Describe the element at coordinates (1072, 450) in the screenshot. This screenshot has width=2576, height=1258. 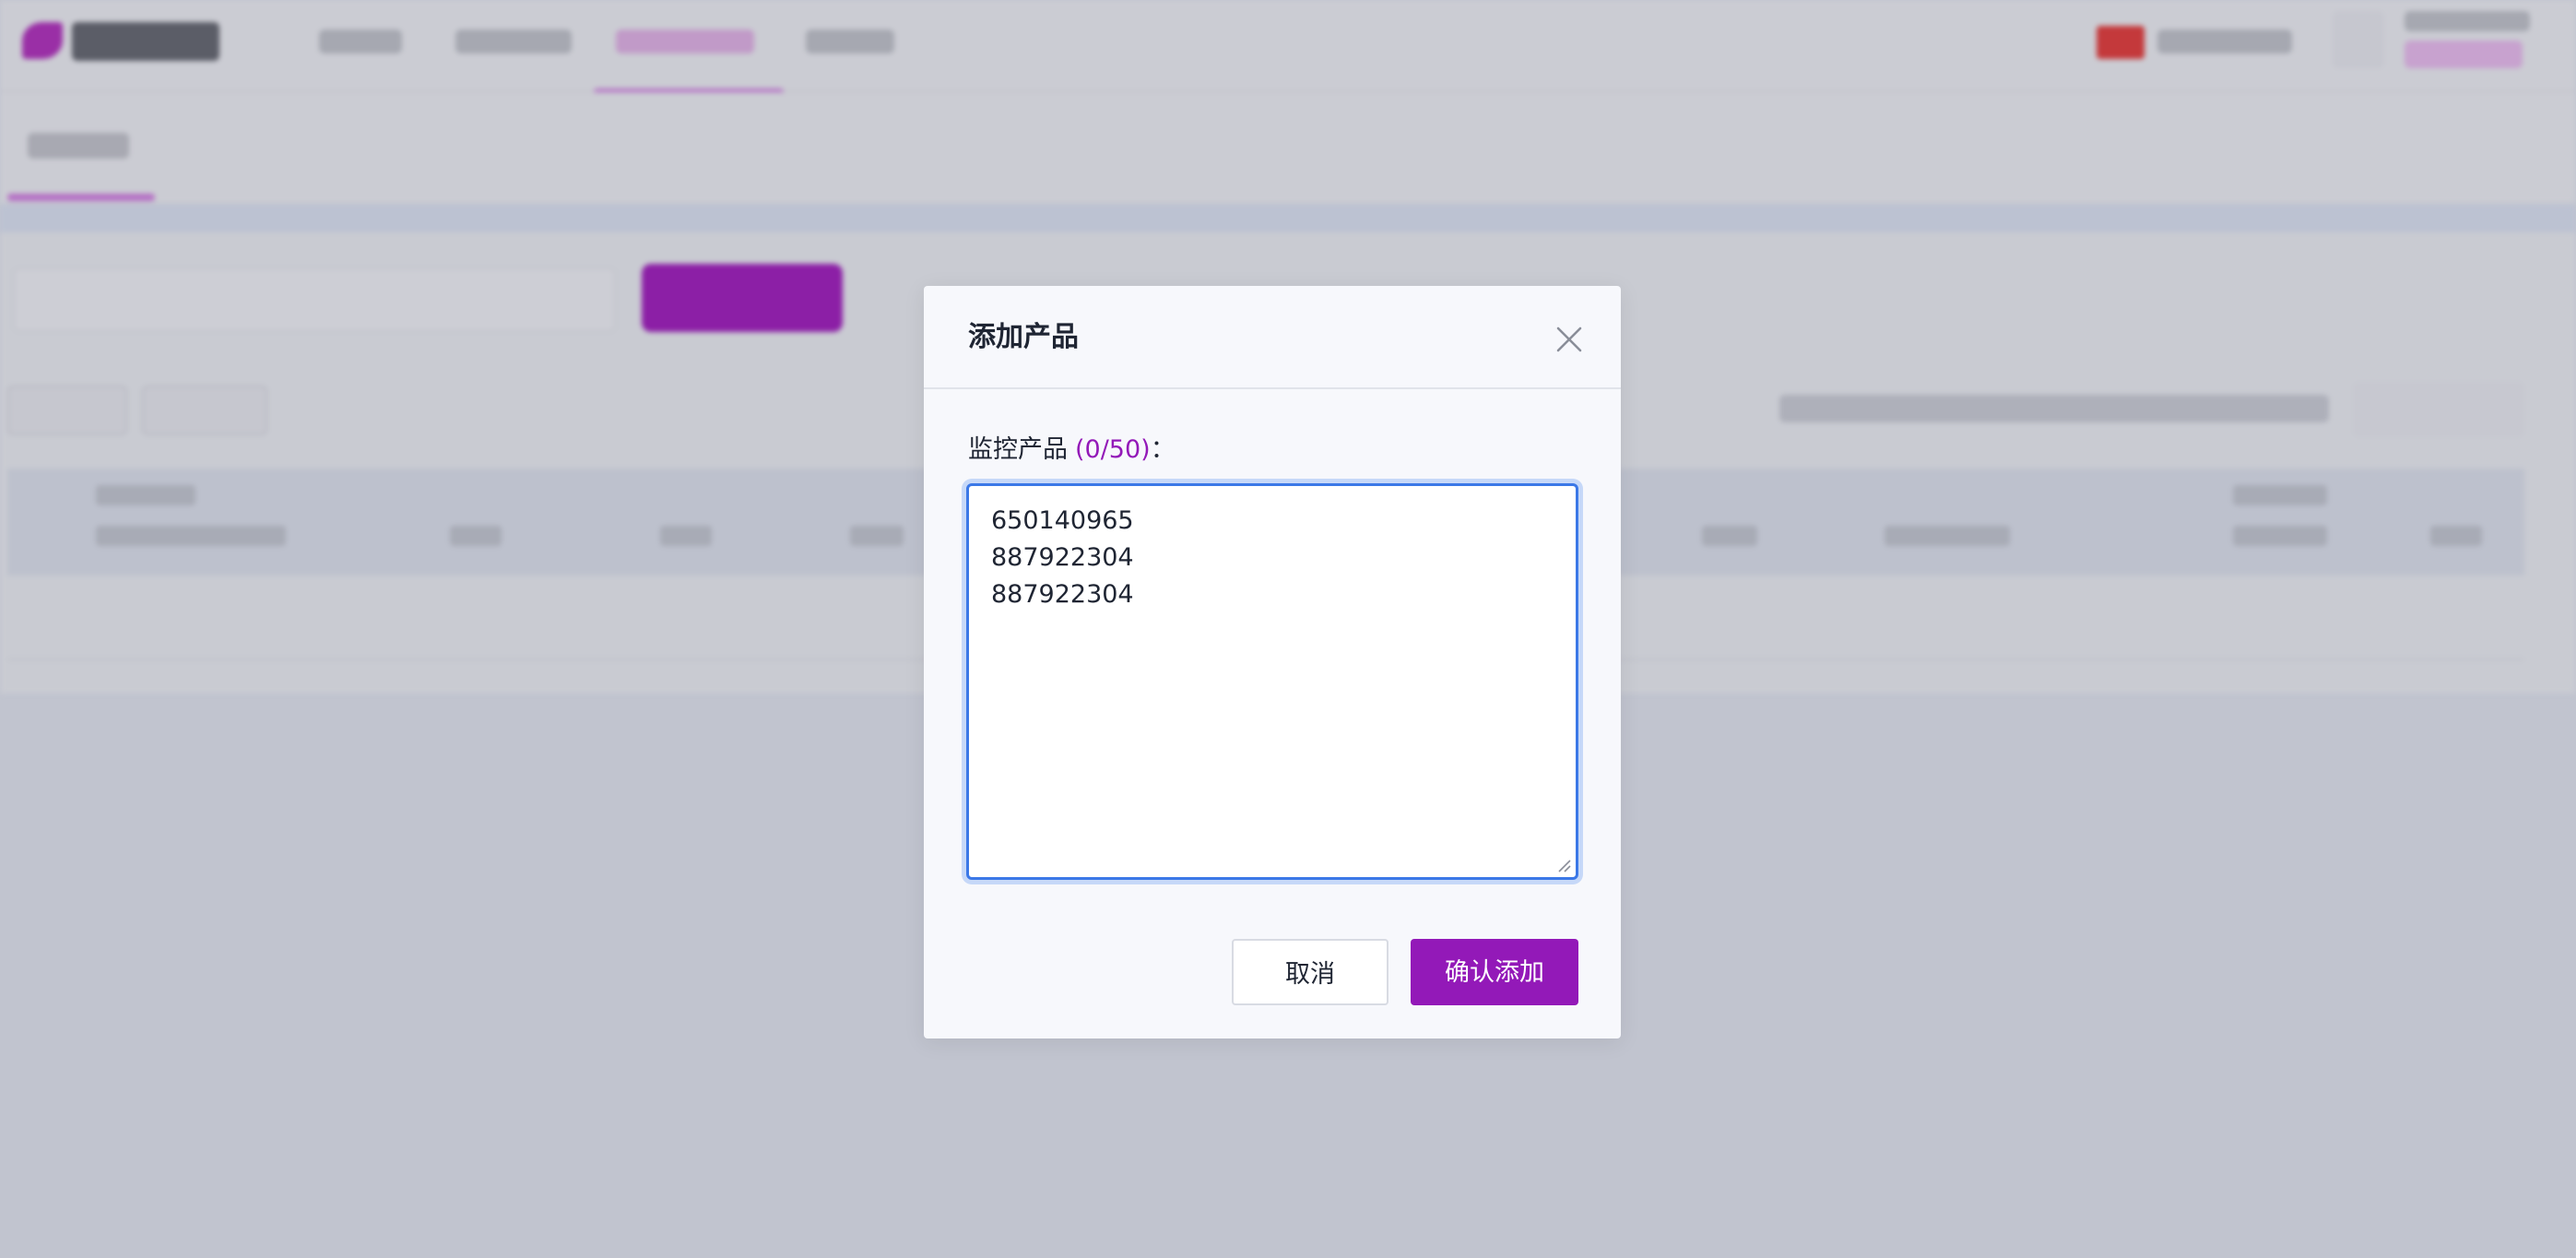
I see `monitored-products-label: 监控产品 (0/50)：` at that location.